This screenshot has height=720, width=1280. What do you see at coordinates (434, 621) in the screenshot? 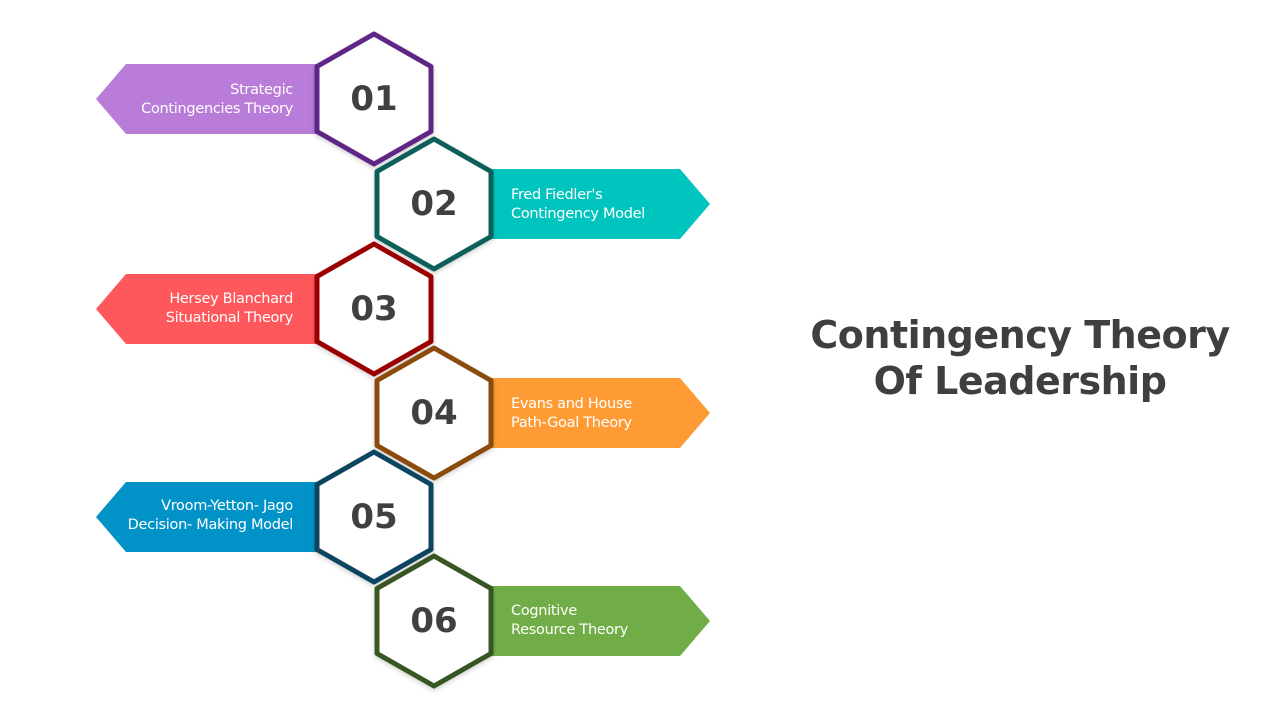
I see `step-6-number: 06` at bounding box center [434, 621].